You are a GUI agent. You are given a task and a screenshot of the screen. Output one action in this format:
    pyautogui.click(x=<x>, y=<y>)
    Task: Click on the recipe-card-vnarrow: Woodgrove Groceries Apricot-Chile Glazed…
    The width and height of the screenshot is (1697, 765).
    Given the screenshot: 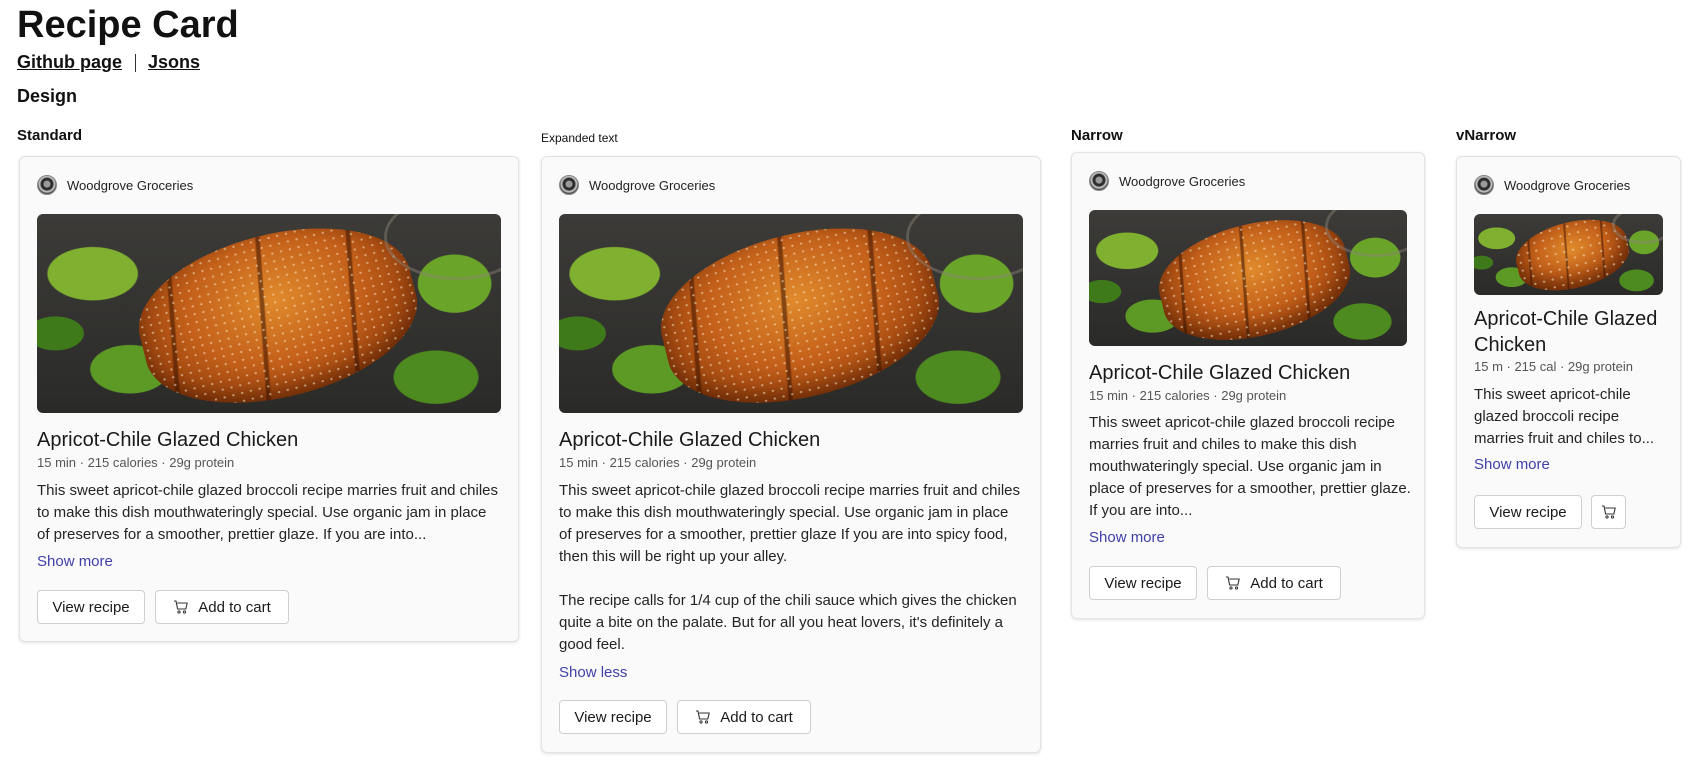 What is the action you would take?
    pyautogui.click(x=1568, y=352)
    